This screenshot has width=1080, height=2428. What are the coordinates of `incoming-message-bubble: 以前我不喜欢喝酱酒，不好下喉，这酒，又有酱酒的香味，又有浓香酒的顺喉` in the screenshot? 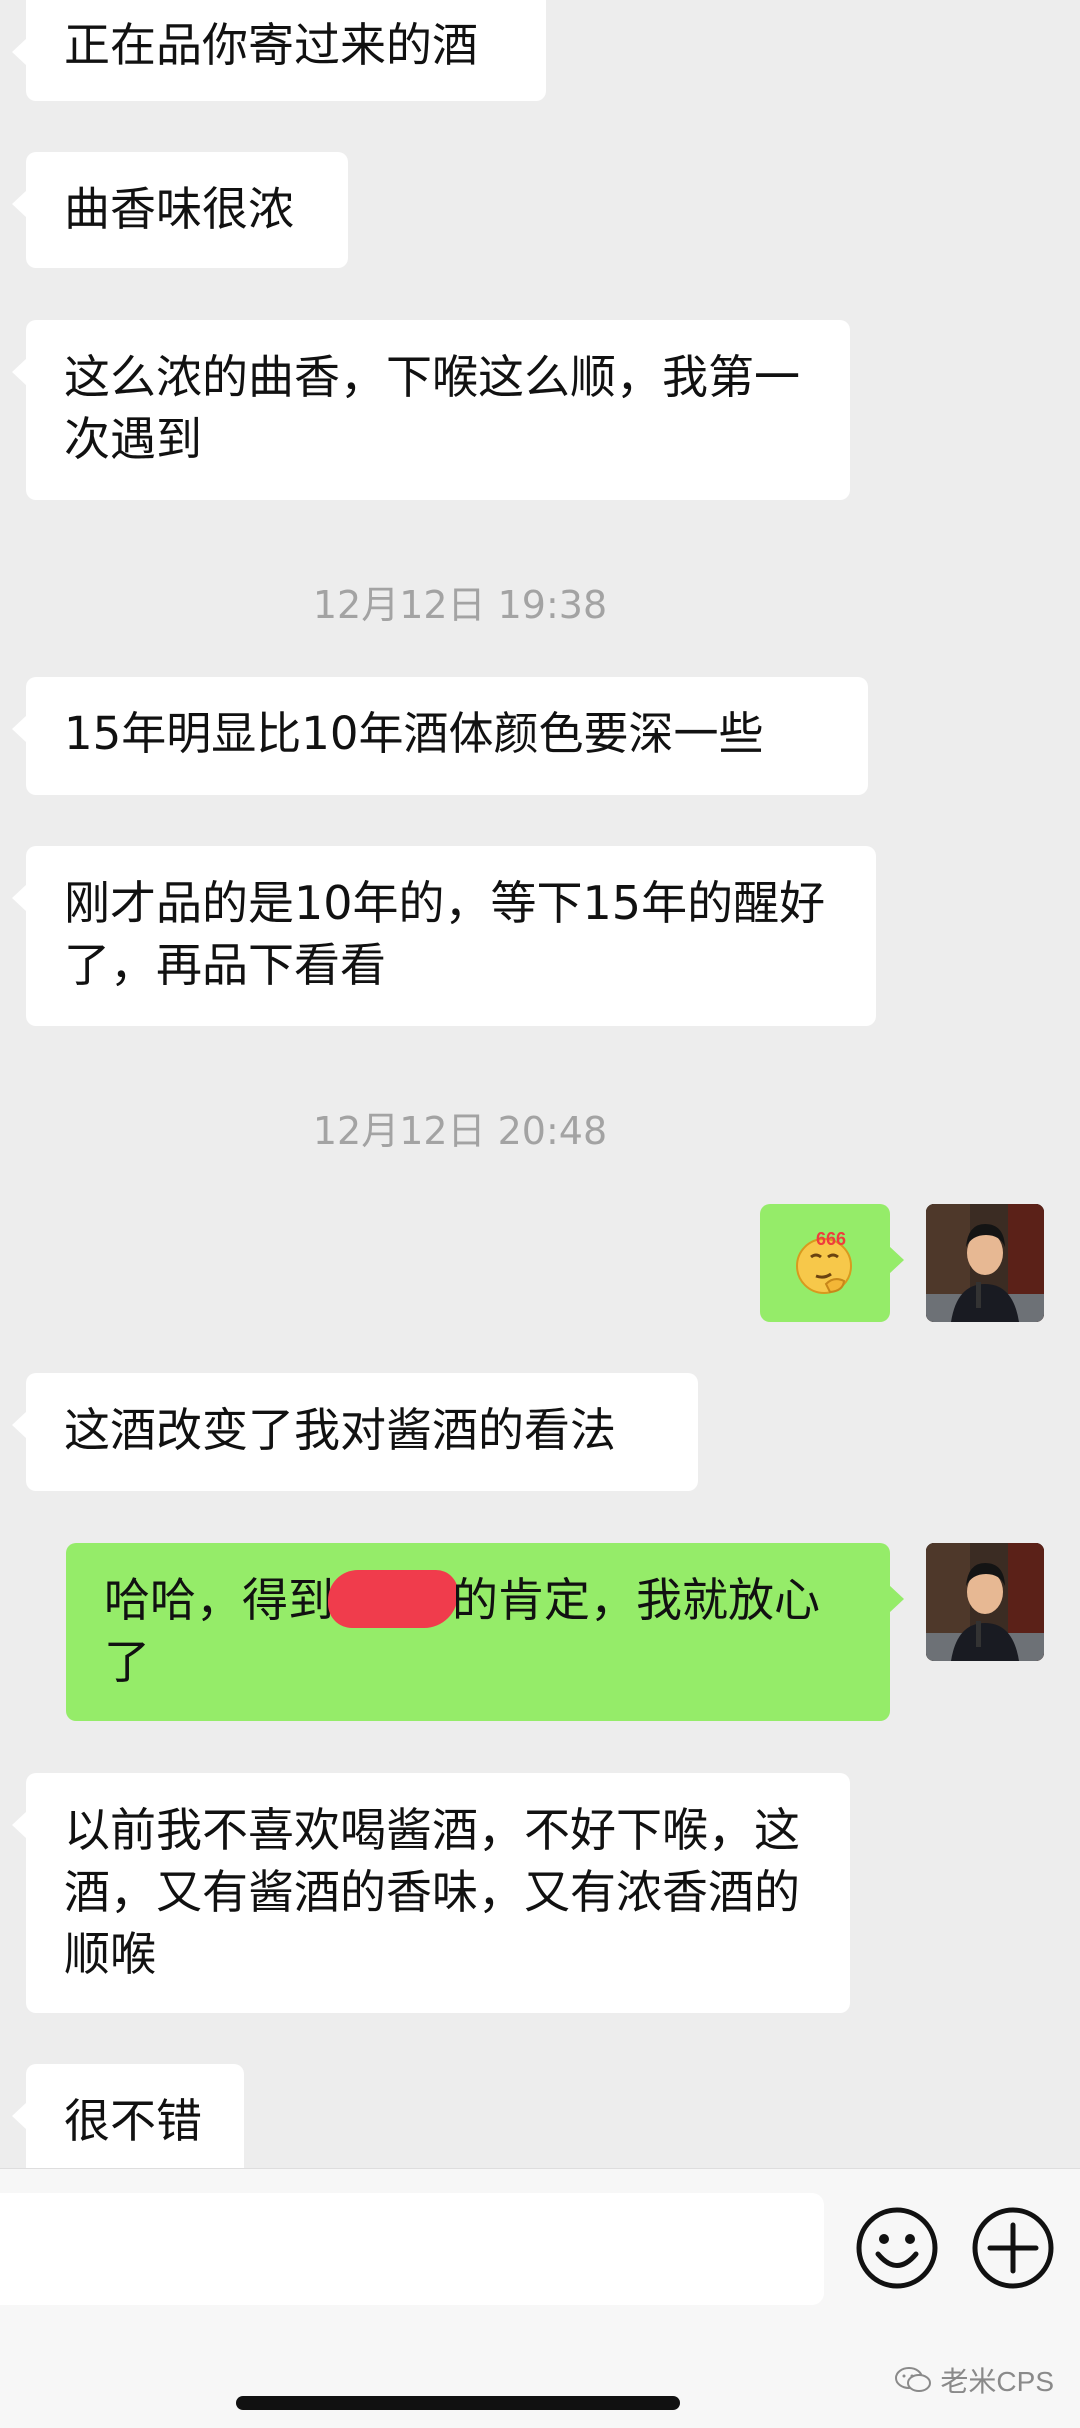 It's located at (431, 1893).